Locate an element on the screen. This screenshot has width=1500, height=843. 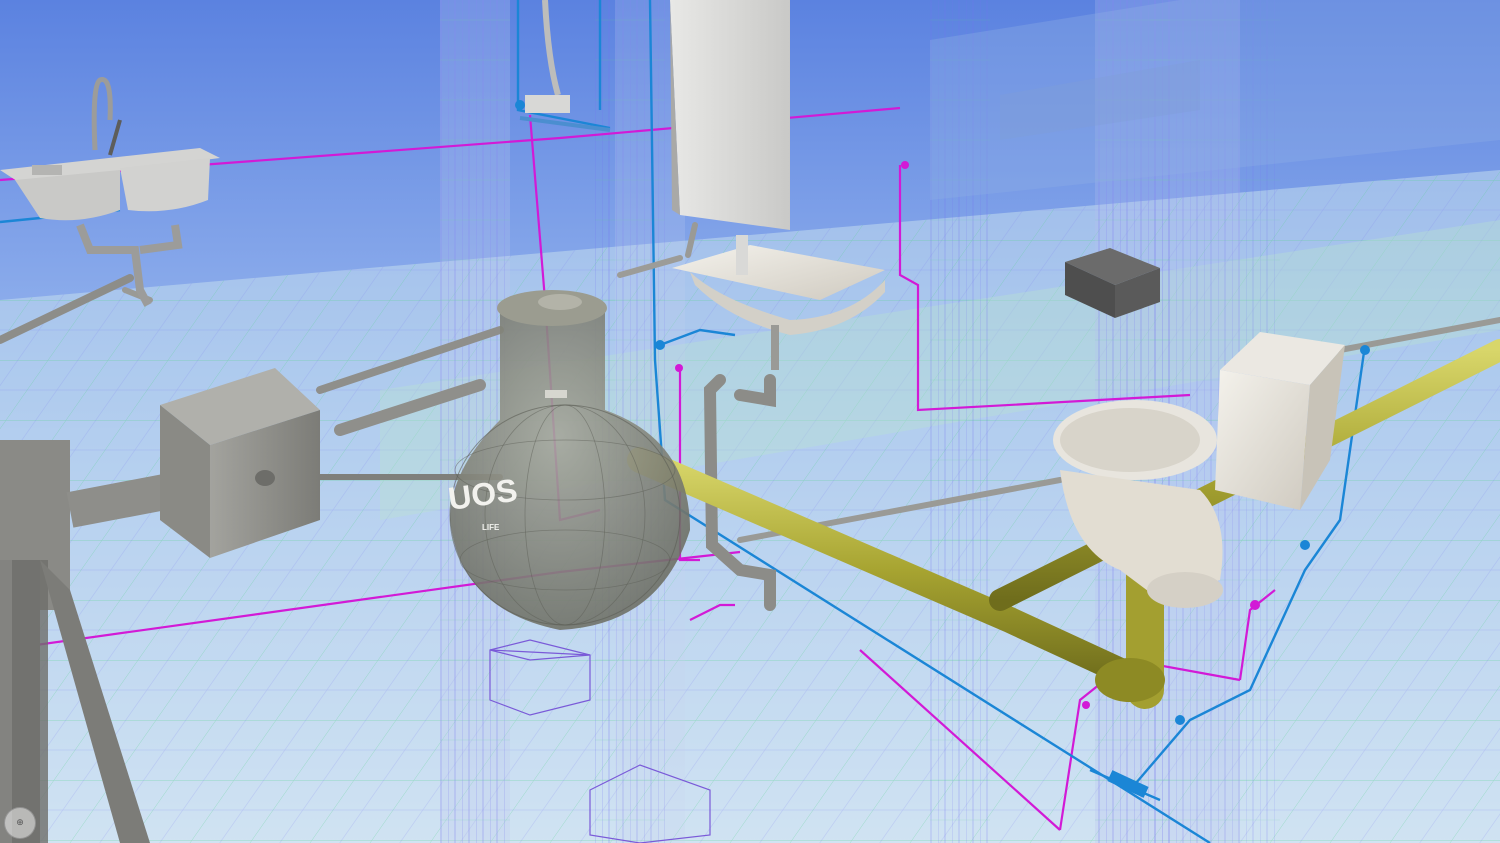
viewcube-compass: ⊕ is located at coordinates (20, 823).